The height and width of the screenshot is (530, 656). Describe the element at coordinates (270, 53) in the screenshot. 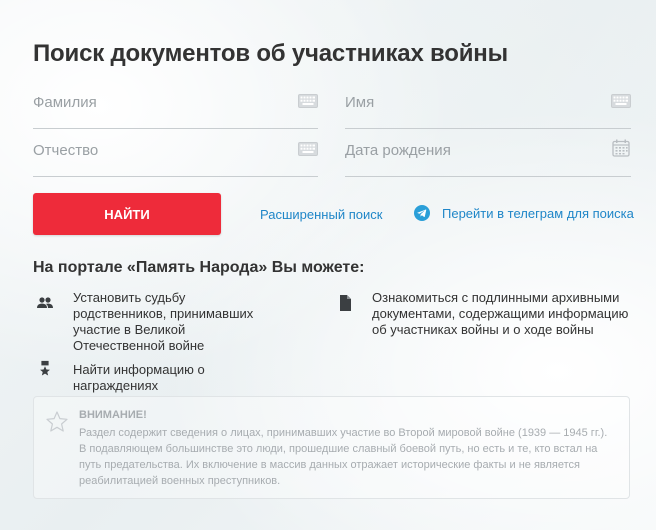

I see `page-title: Поиск документов об участниках войны` at that location.